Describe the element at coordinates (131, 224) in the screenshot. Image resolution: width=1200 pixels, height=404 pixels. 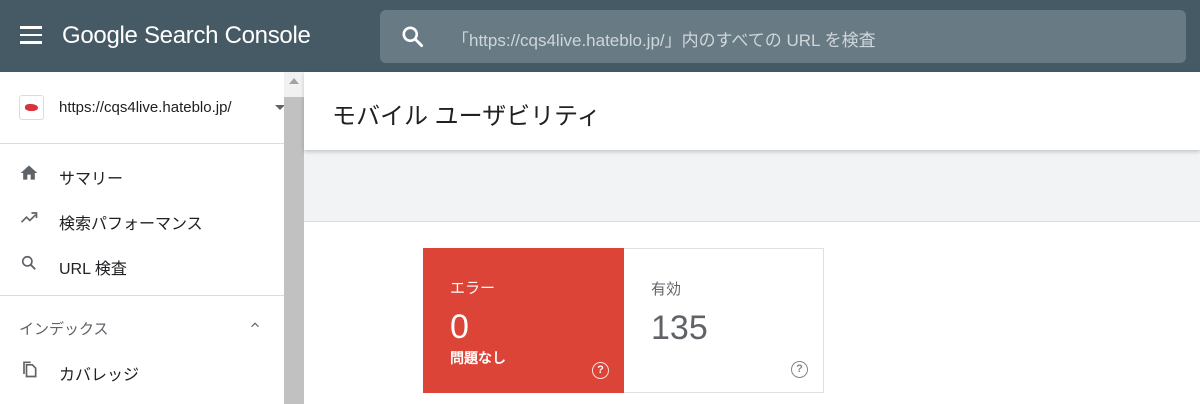
I see `sidebar-item-label: 検索パフォーマンス` at that location.